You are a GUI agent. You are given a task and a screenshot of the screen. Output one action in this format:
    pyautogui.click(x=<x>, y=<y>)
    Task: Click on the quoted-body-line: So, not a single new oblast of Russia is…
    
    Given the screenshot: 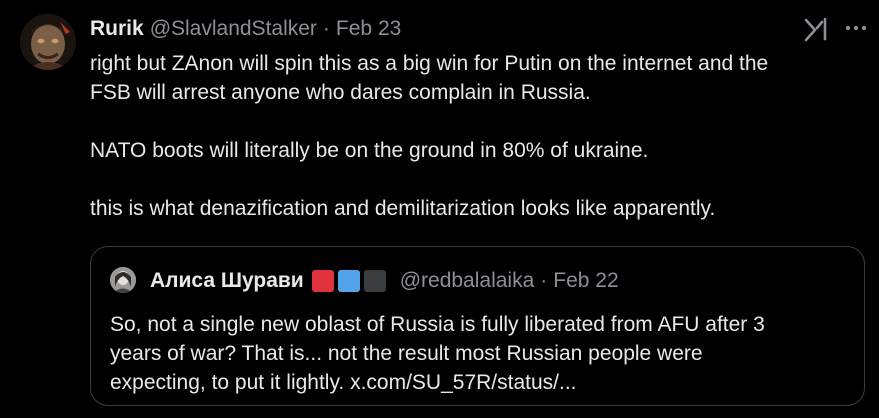 What is the action you would take?
    pyautogui.click(x=437, y=324)
    